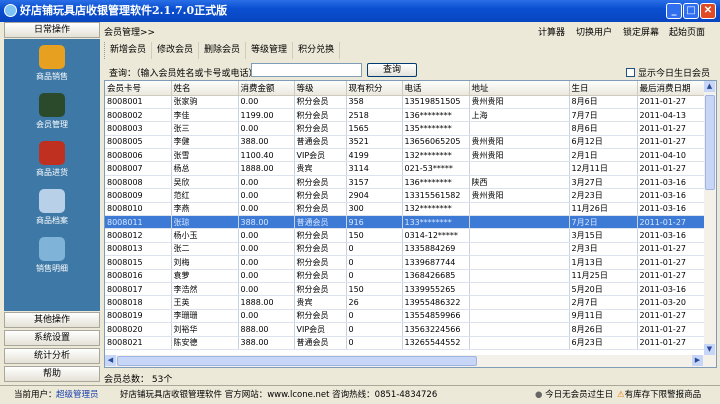  What do you see at coordinates (138, 249) in the screenshot?
I see `table-cell: 8008013` at bounding box center [138, 249].